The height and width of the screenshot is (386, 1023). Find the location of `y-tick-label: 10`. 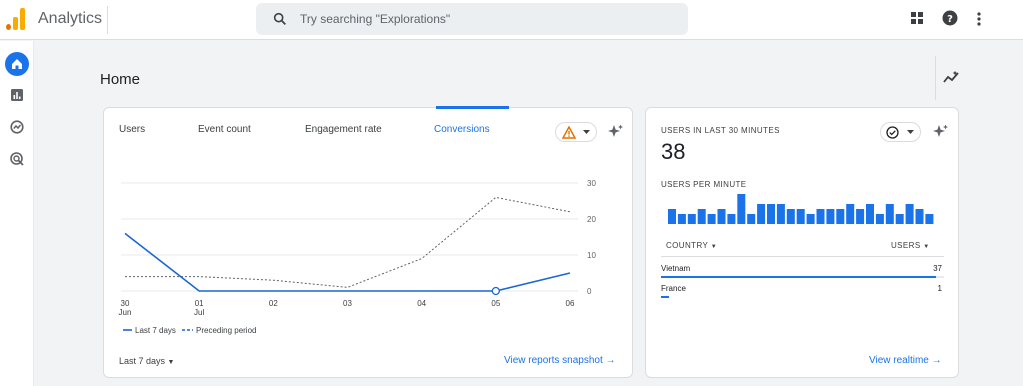

y-tick-label: 10 is located at coordinates (591, 255).